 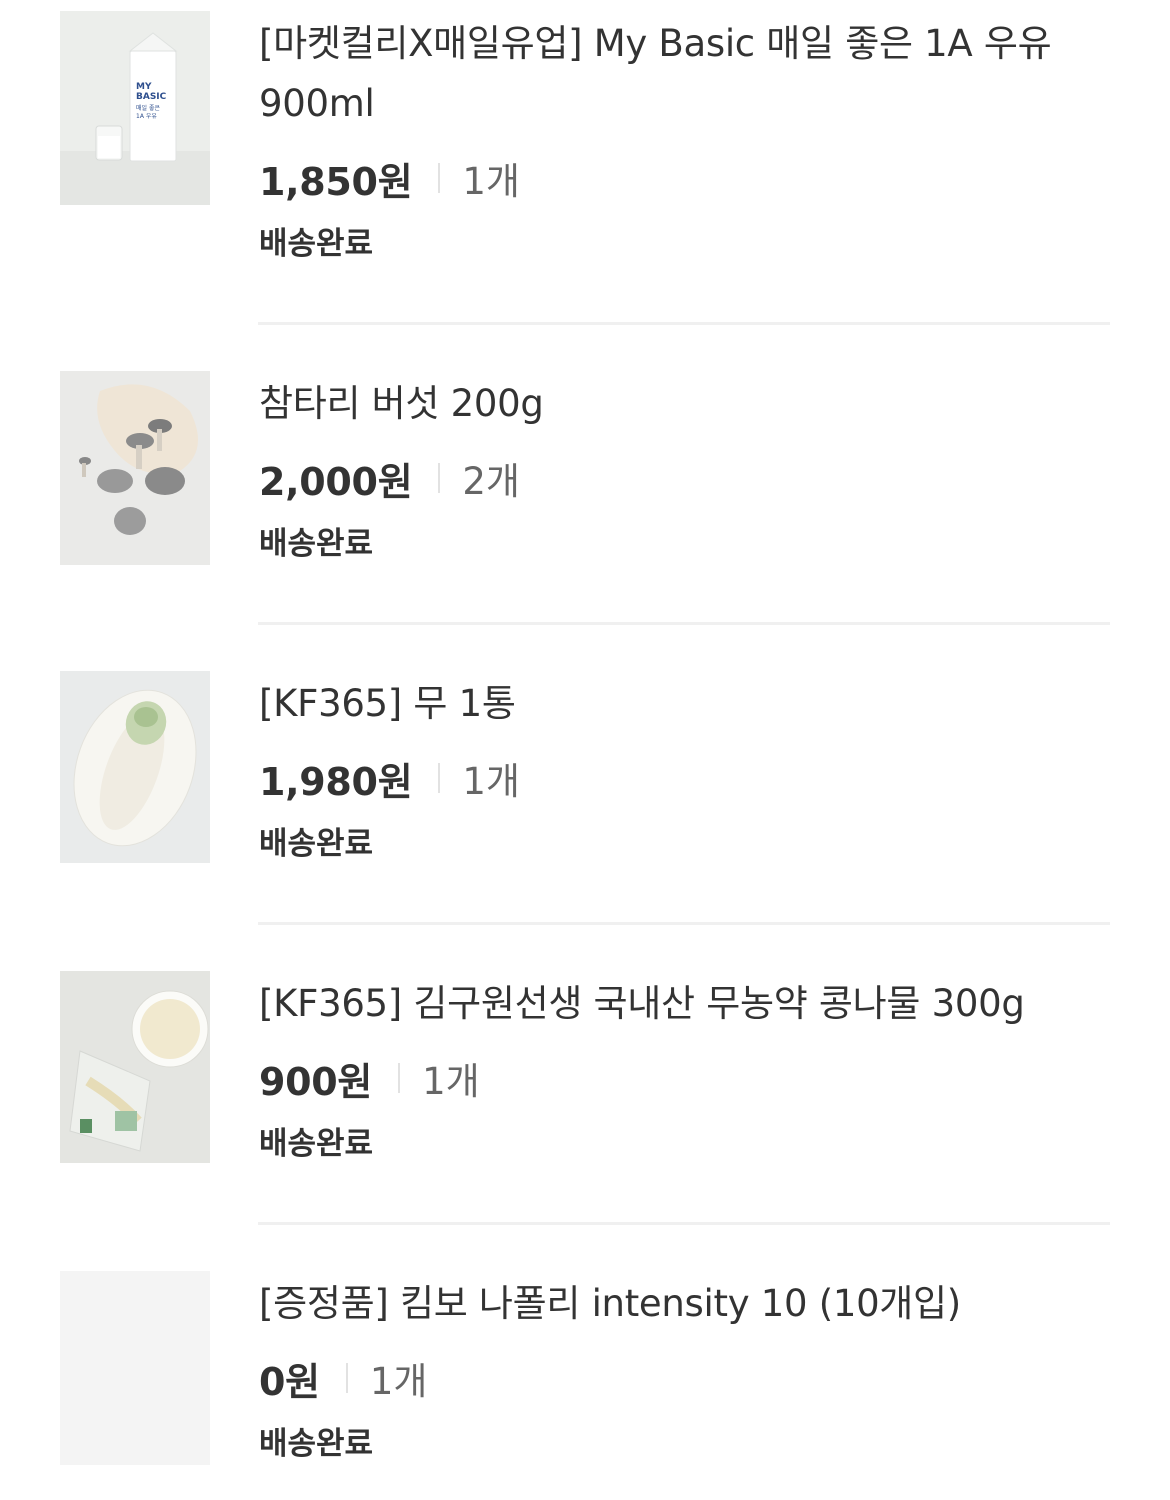 What do you see at coordinates (689, 1378) in the screenshot?
I see `price-row: 0원 1개` at bounding box center [689, 1378].